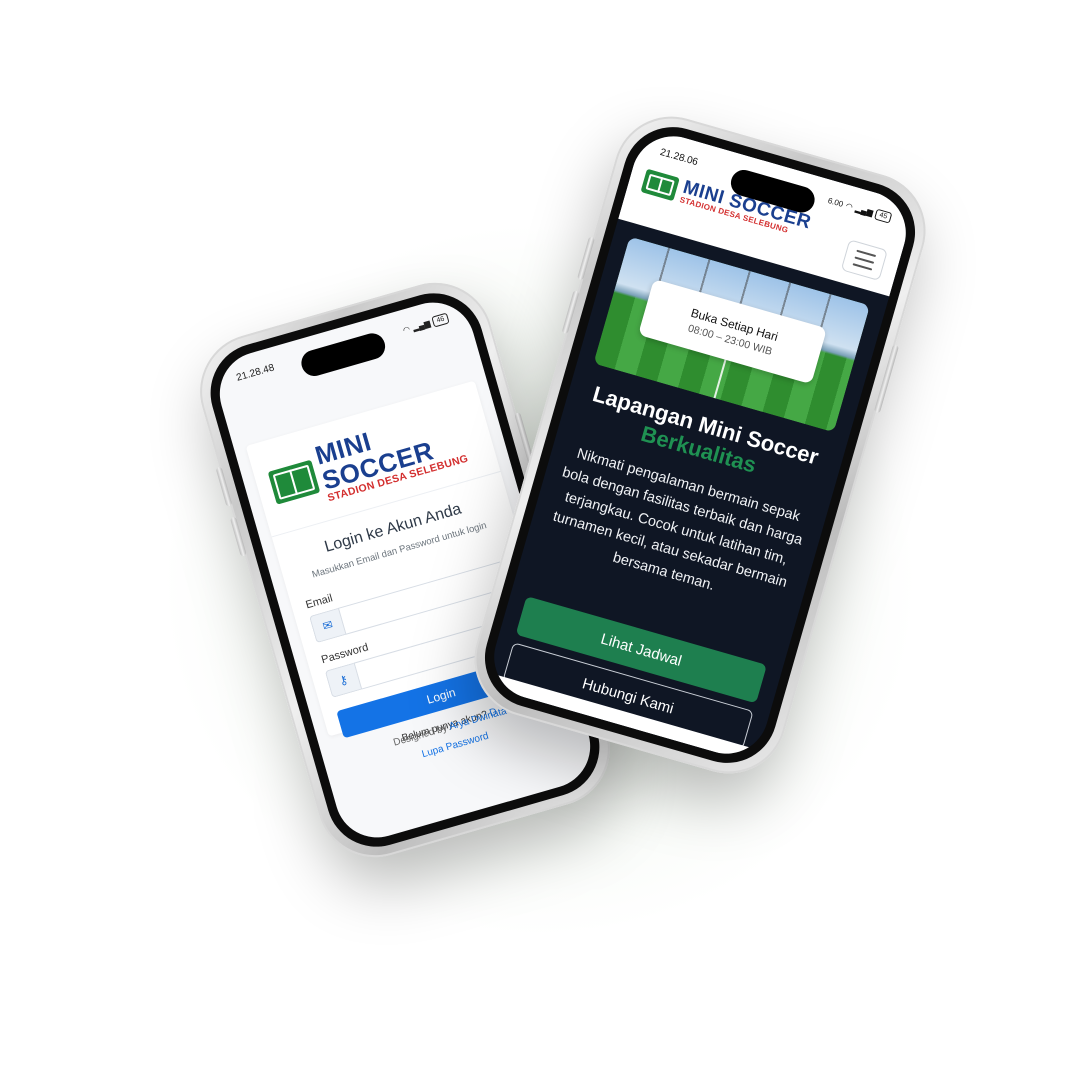 The width and height of the screenshot is (1080, 1080). I want to click on battery-icon: 45, so click(883, 216).